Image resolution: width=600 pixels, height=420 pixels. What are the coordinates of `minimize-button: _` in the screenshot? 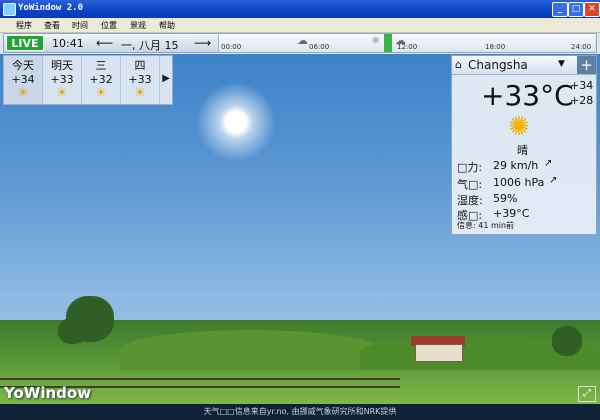 It's located at (560, 9).